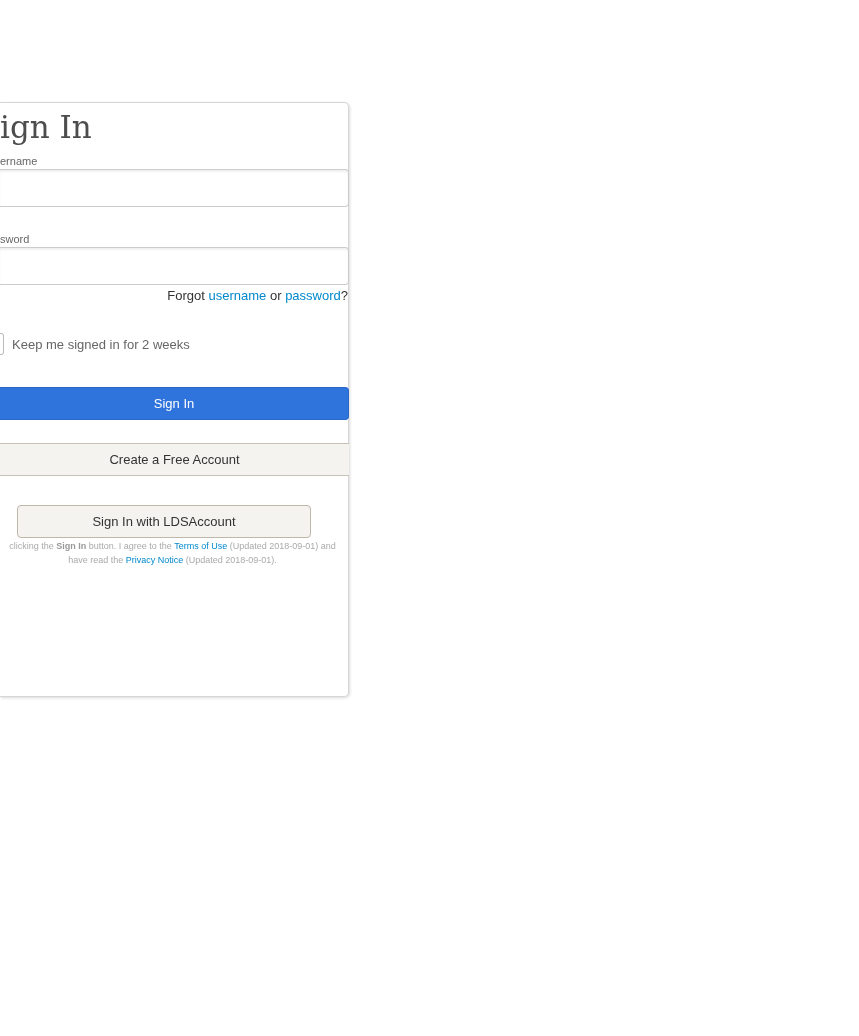 This screenshot has height=1036, width=859. Describe the element at coordinates (174, 266) in the screenshot. I see `password-field` at that location.